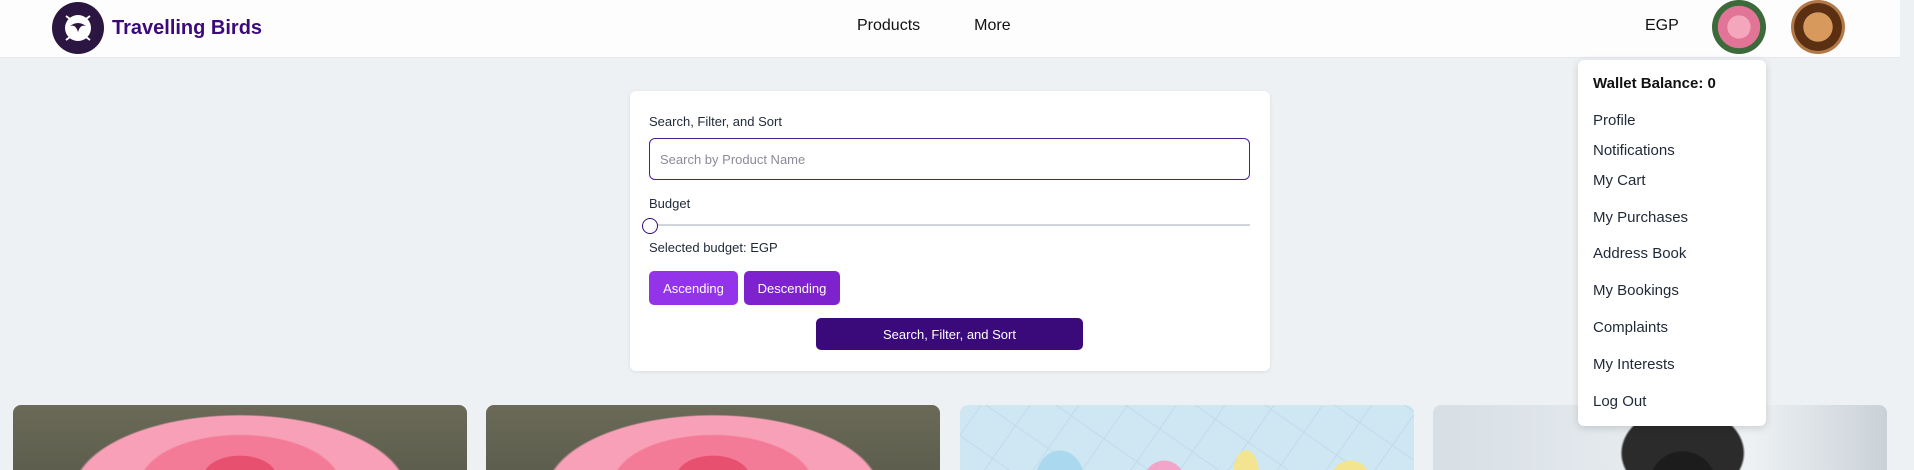 This screenshot has width=1914, height=470. Describe the element at coordinates (650, 226) in the screenshot. I see `budget-slider-thumb` at that location.